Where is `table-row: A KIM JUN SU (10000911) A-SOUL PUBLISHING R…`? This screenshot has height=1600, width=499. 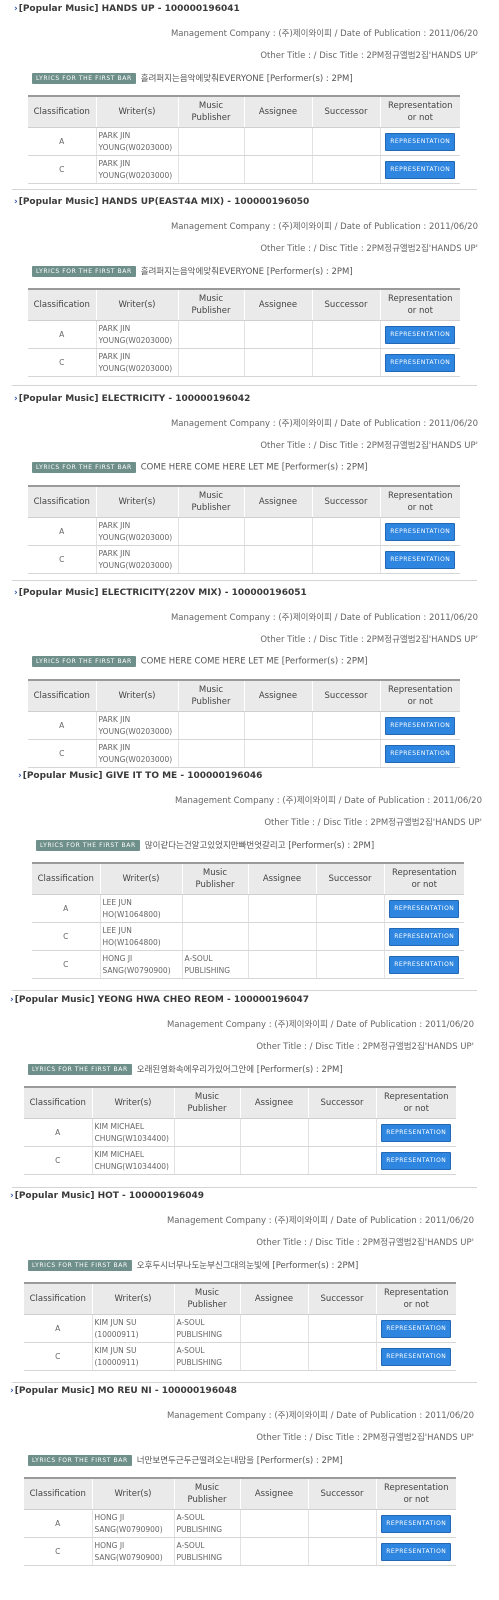 table-row: A KIM JUN SU (10000911) A-SOUL PUBLISHING R… is located at coordinates (240, 1328).